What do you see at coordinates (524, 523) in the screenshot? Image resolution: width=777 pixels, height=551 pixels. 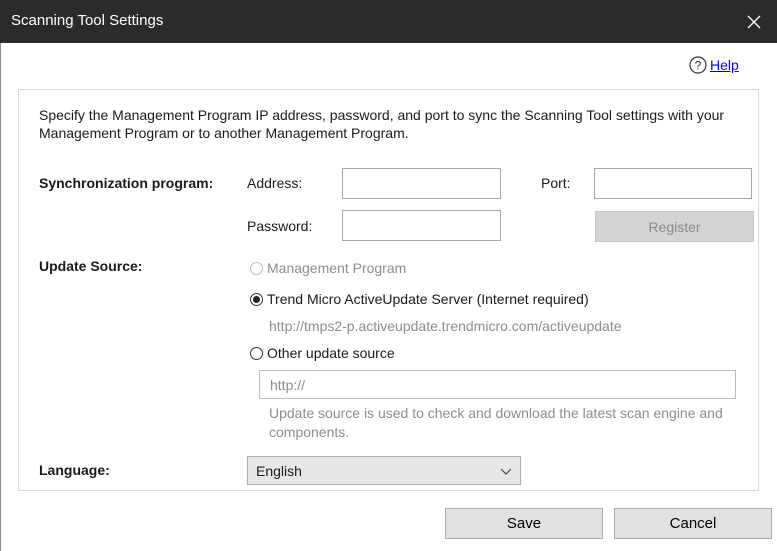 I see `save-button: Save` at bounding box center [524, 523].